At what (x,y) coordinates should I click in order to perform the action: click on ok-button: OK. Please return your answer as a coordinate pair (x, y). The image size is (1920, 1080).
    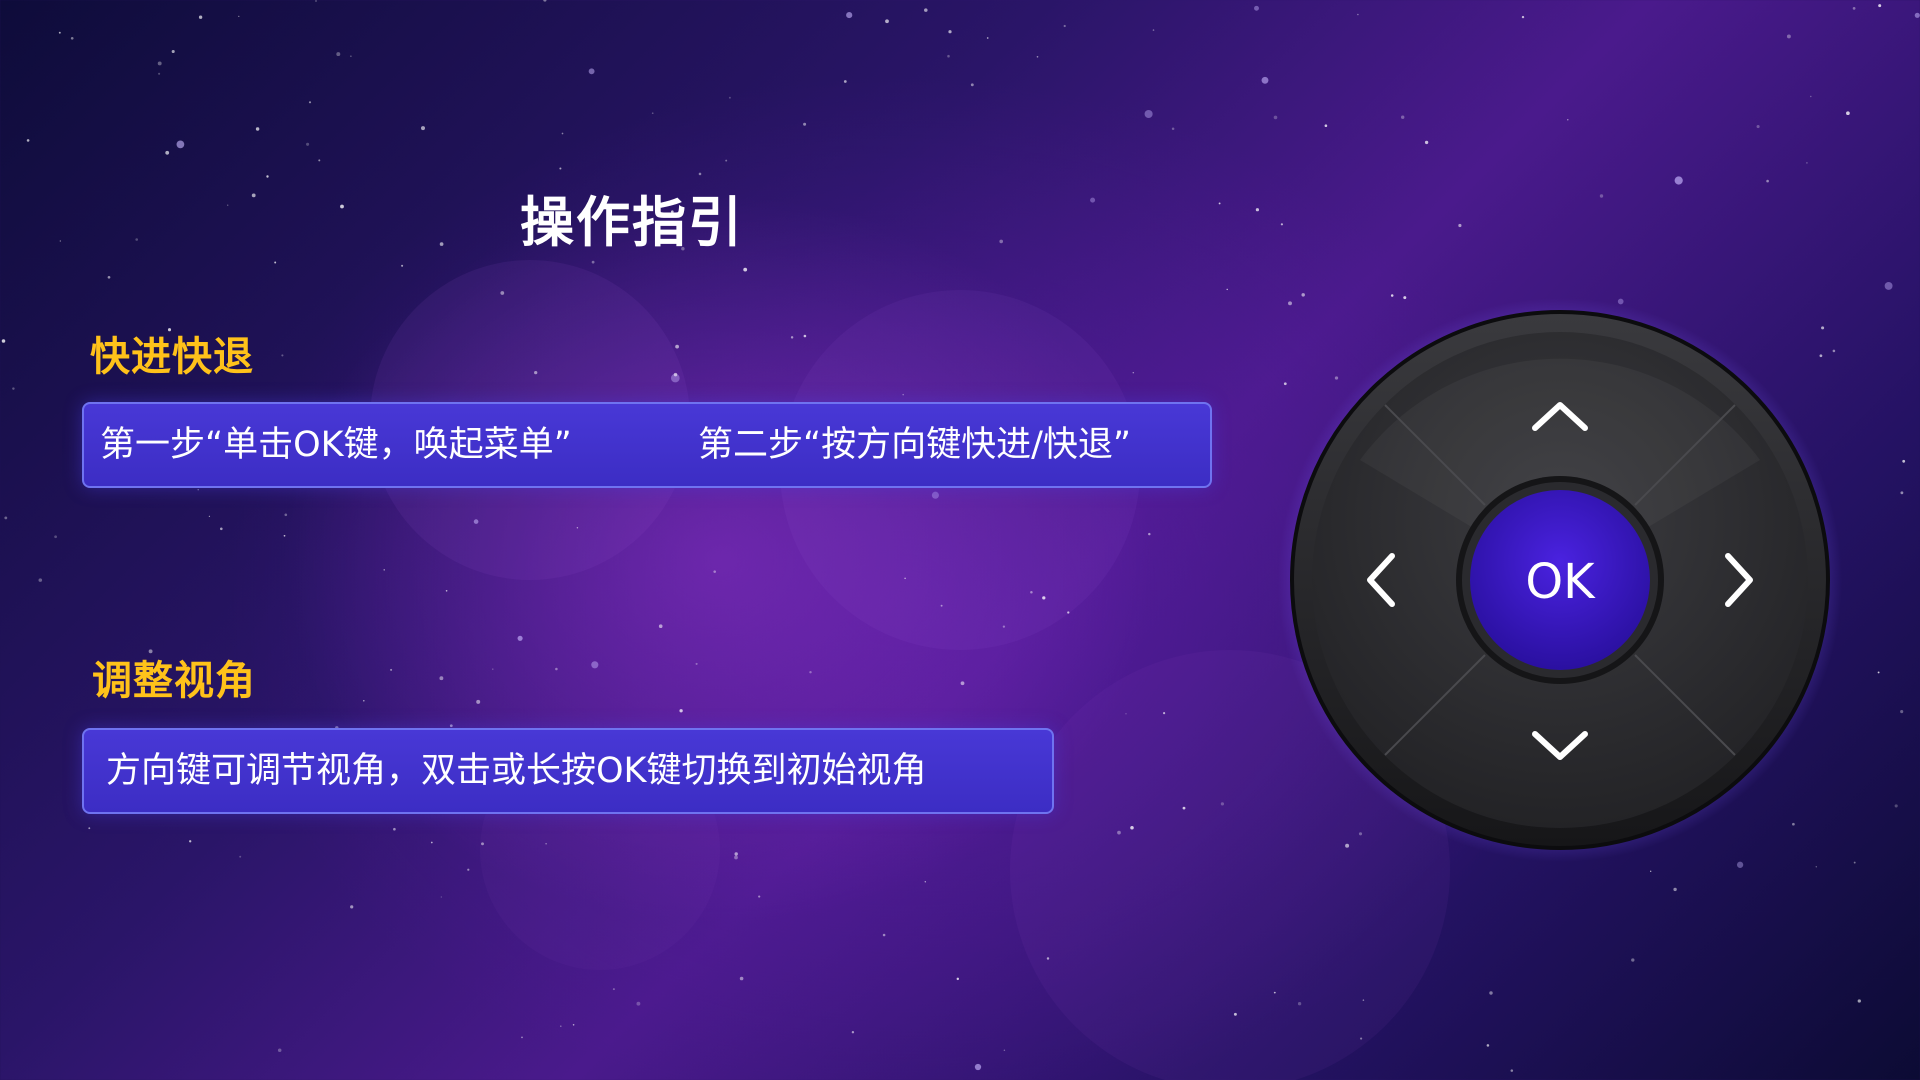
    Looking at the image, I should click on (1560, 580).